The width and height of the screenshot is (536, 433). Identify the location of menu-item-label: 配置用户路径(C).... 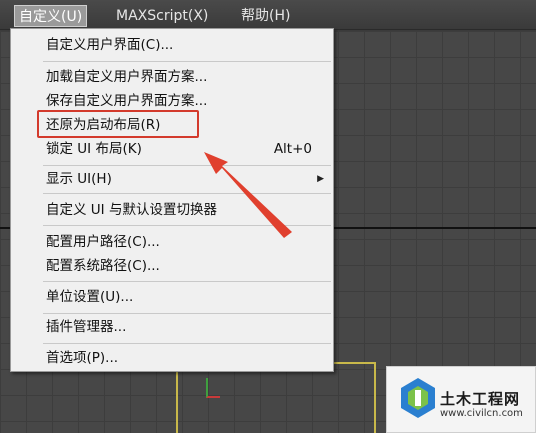
(103, 242).